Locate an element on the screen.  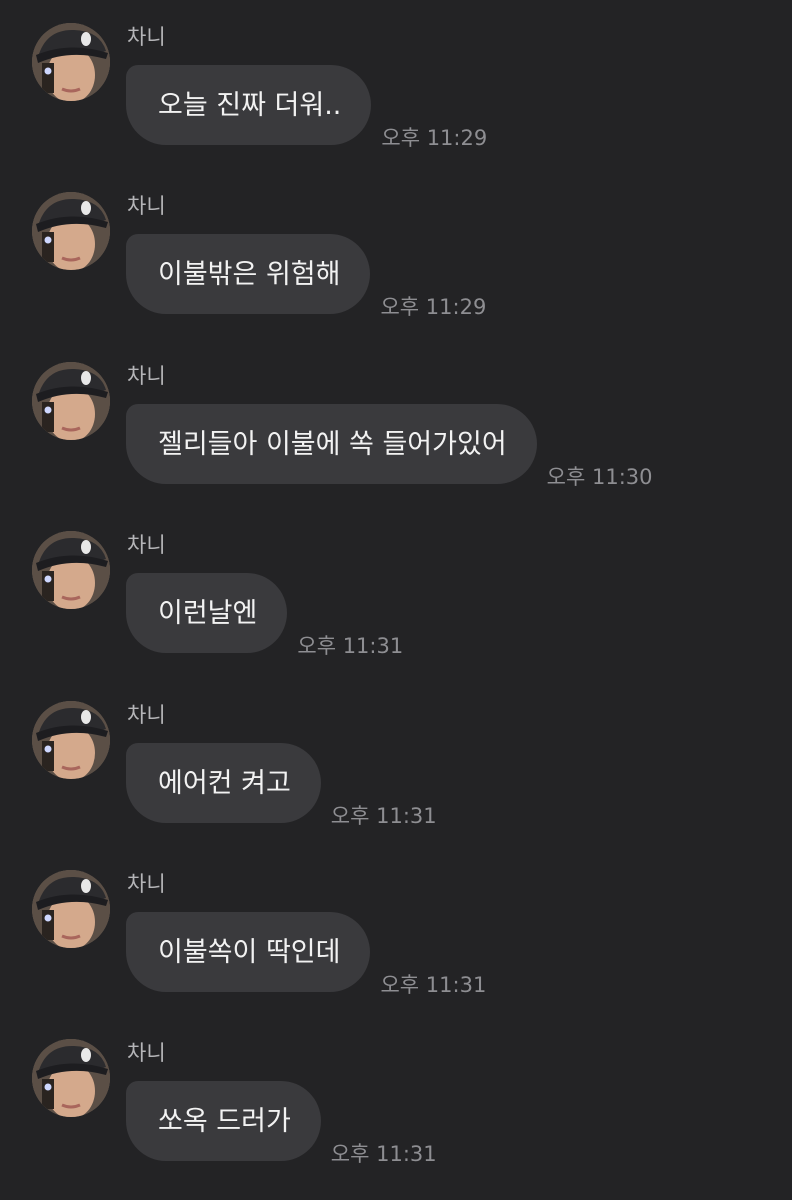
message-item: 차니 이런날엔 오후 11:31 is located at coordinates (396, 606).